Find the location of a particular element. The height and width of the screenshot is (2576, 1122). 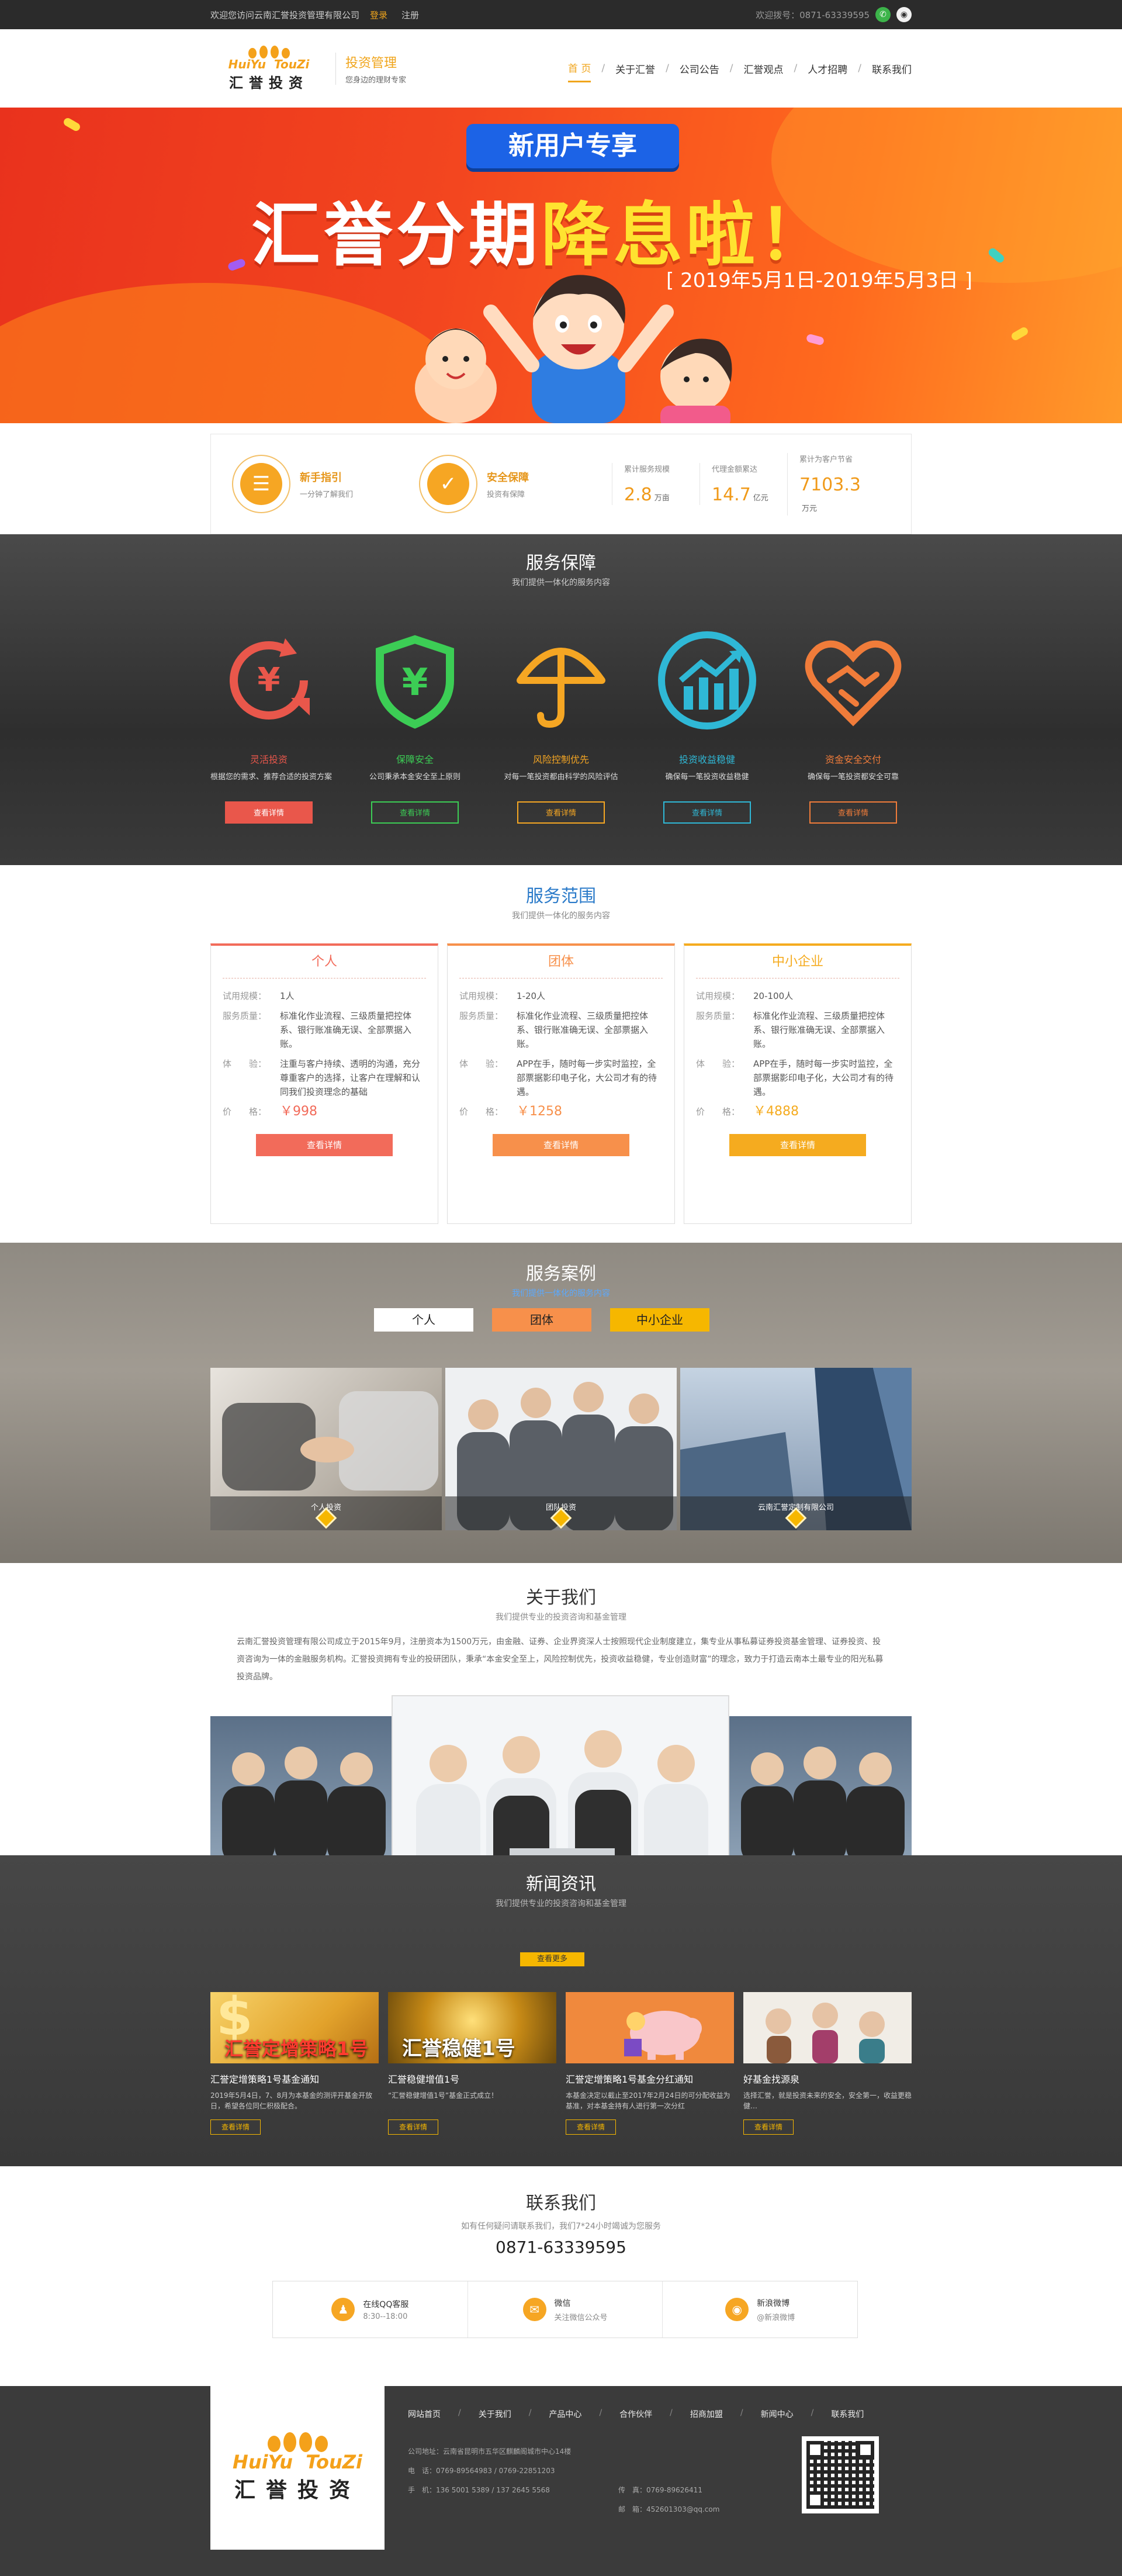

growth-chart-icon is located at coordinates (707, 680).